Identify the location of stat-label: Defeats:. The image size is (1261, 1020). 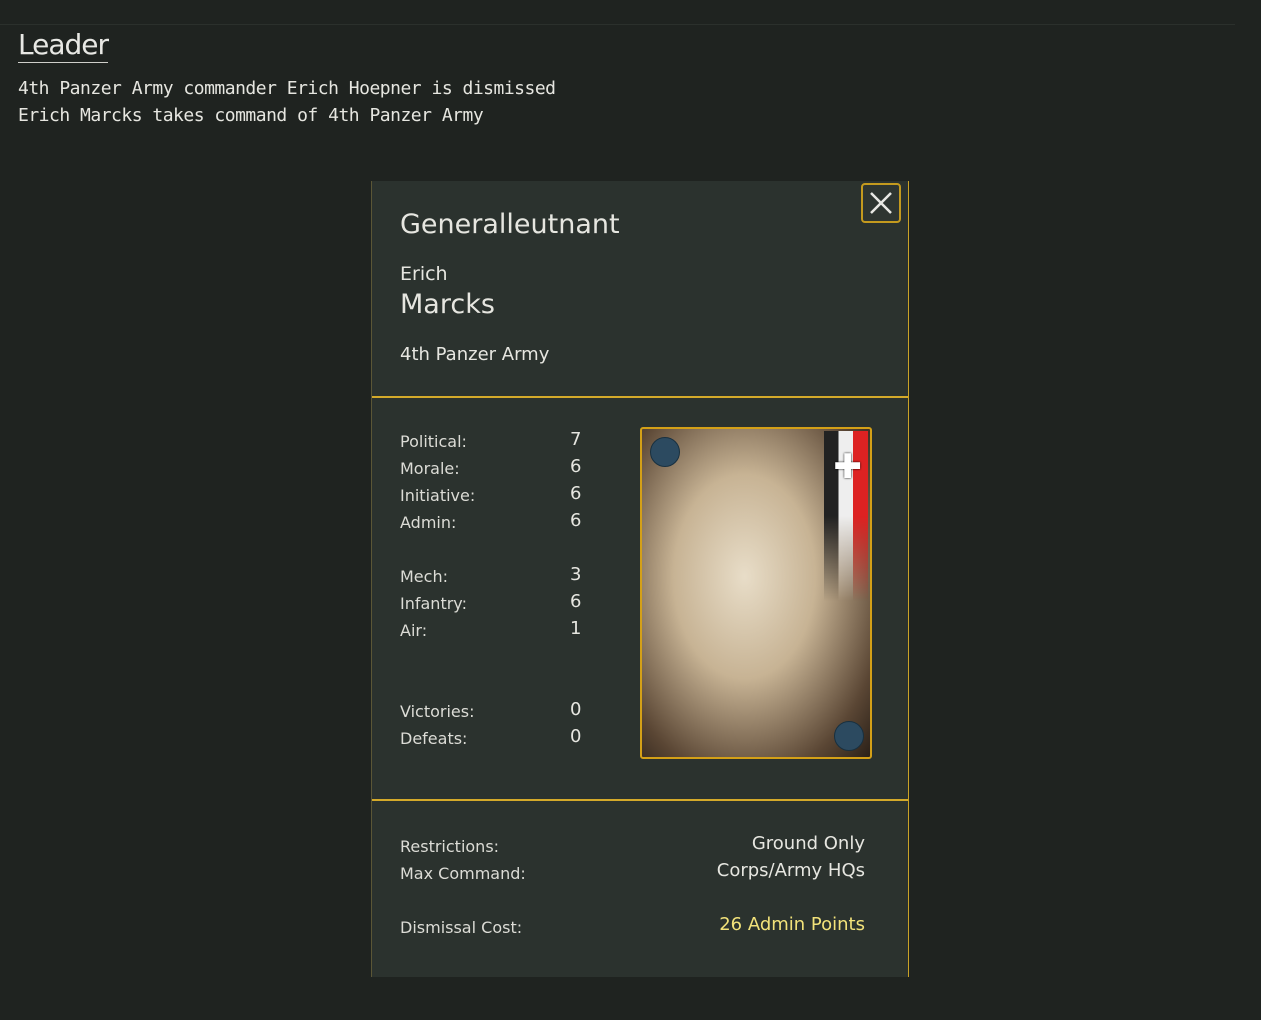
(434, 738).